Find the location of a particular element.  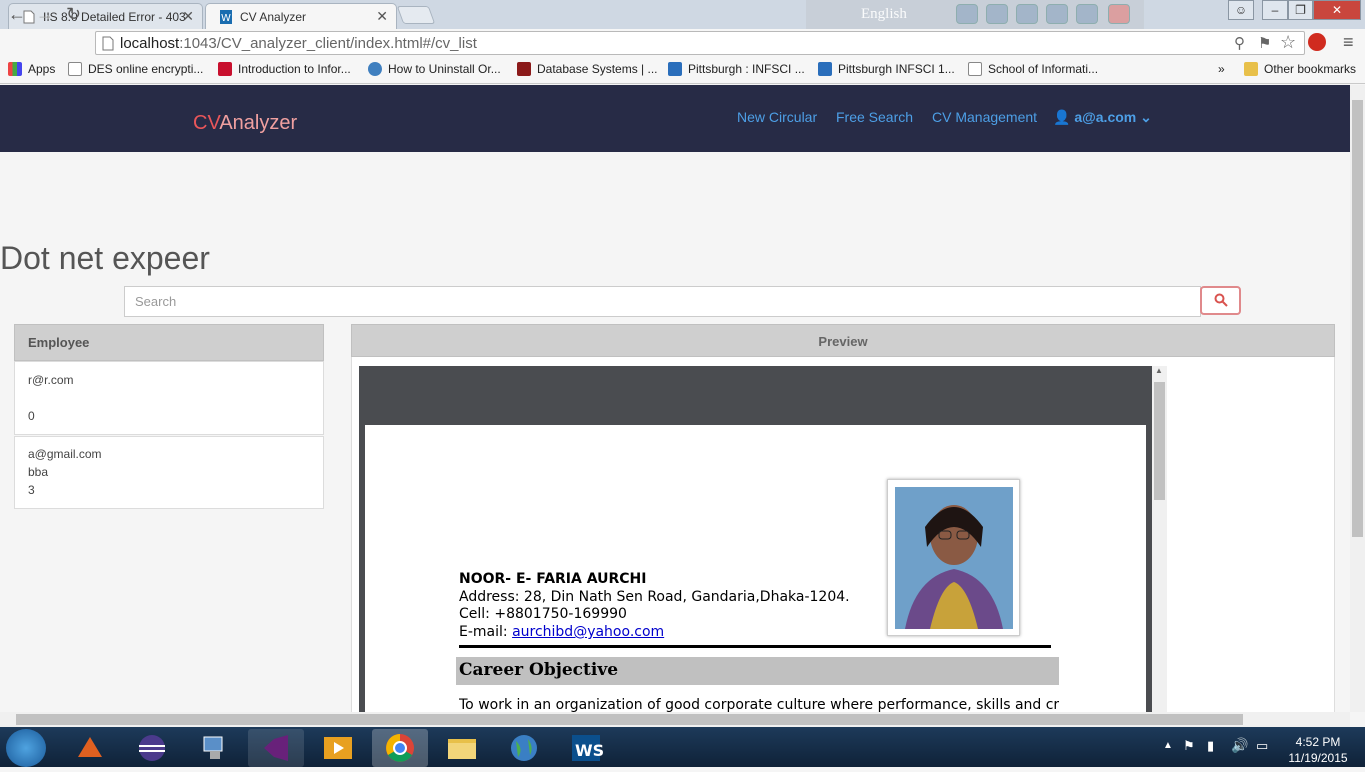

nav-cv-management: CV Management is located at coordinates (984, 117).